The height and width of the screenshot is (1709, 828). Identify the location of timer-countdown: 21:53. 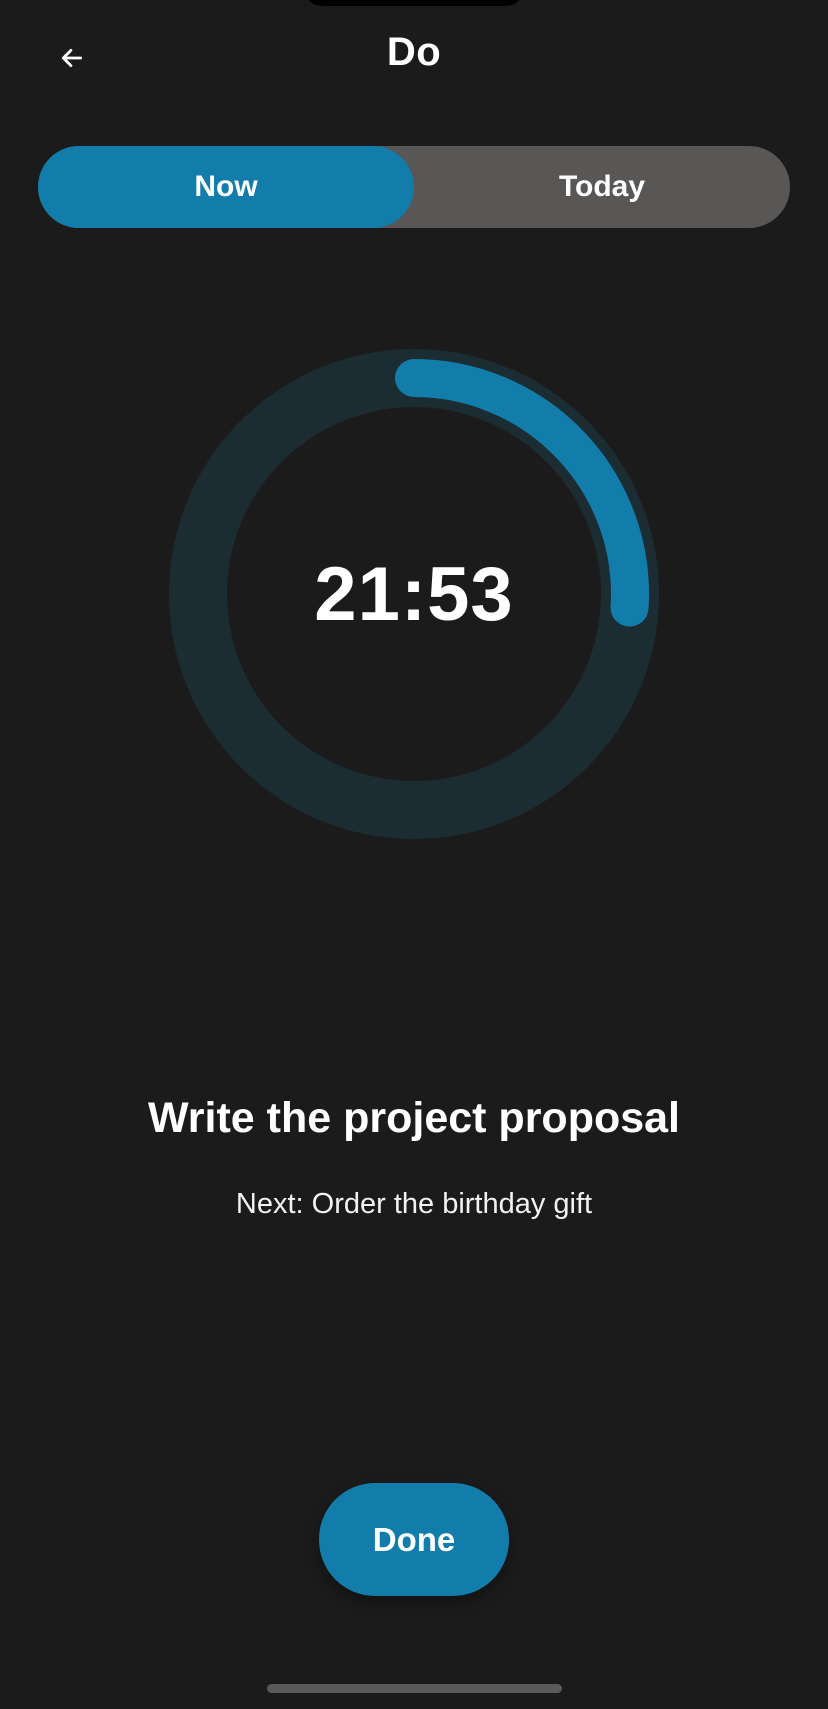
(414, 594).